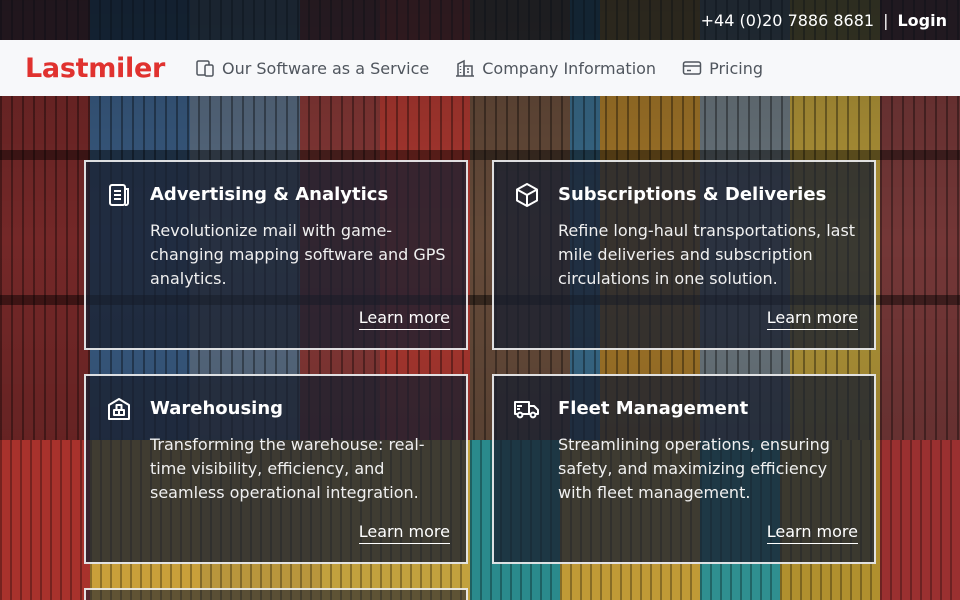 This screenshot has width=960, height=600. I want to click on nav-item-software: Our Software as a Service, so click(312, 68).